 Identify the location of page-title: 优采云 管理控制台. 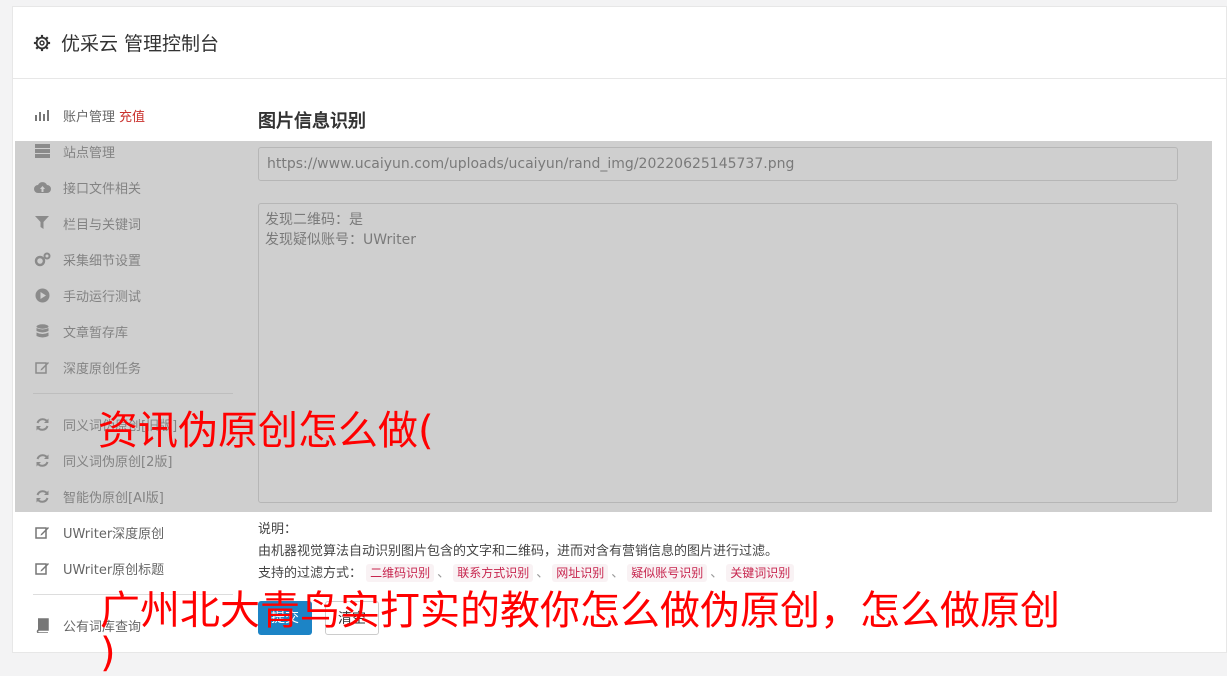
(140, 44).